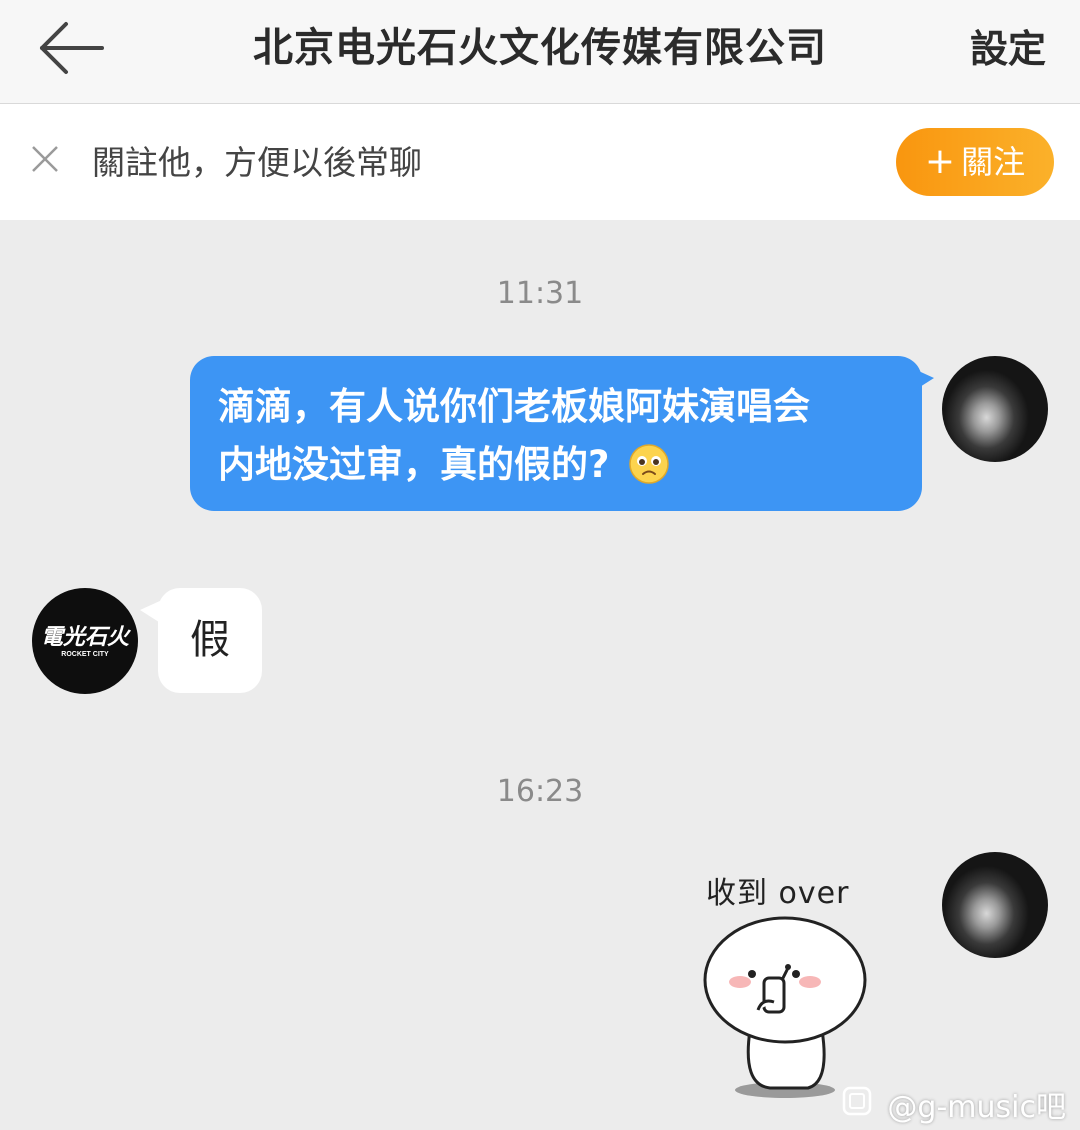 This screenshot has height=1130, width=1080. I want to click on follow-button-label: 關注, so click(993, 162).